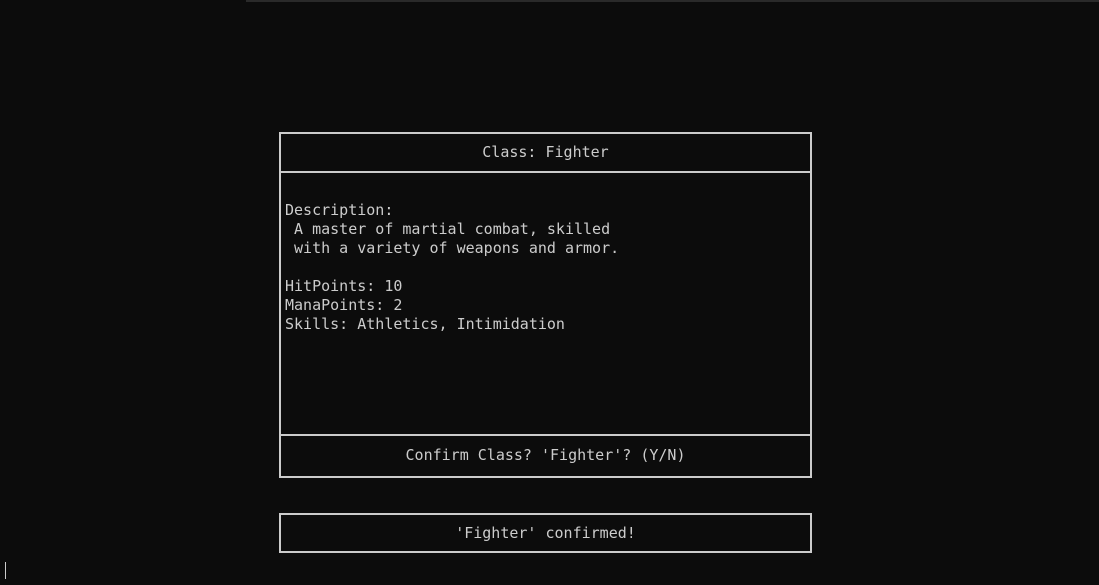 Image resolution: width=1099 pixels, height=585 pixels. What do you see at coordinates (448, 229) in the screenshot?
I see `description-line: A master of martial combat, skilled` at bounding box center [448, 229].